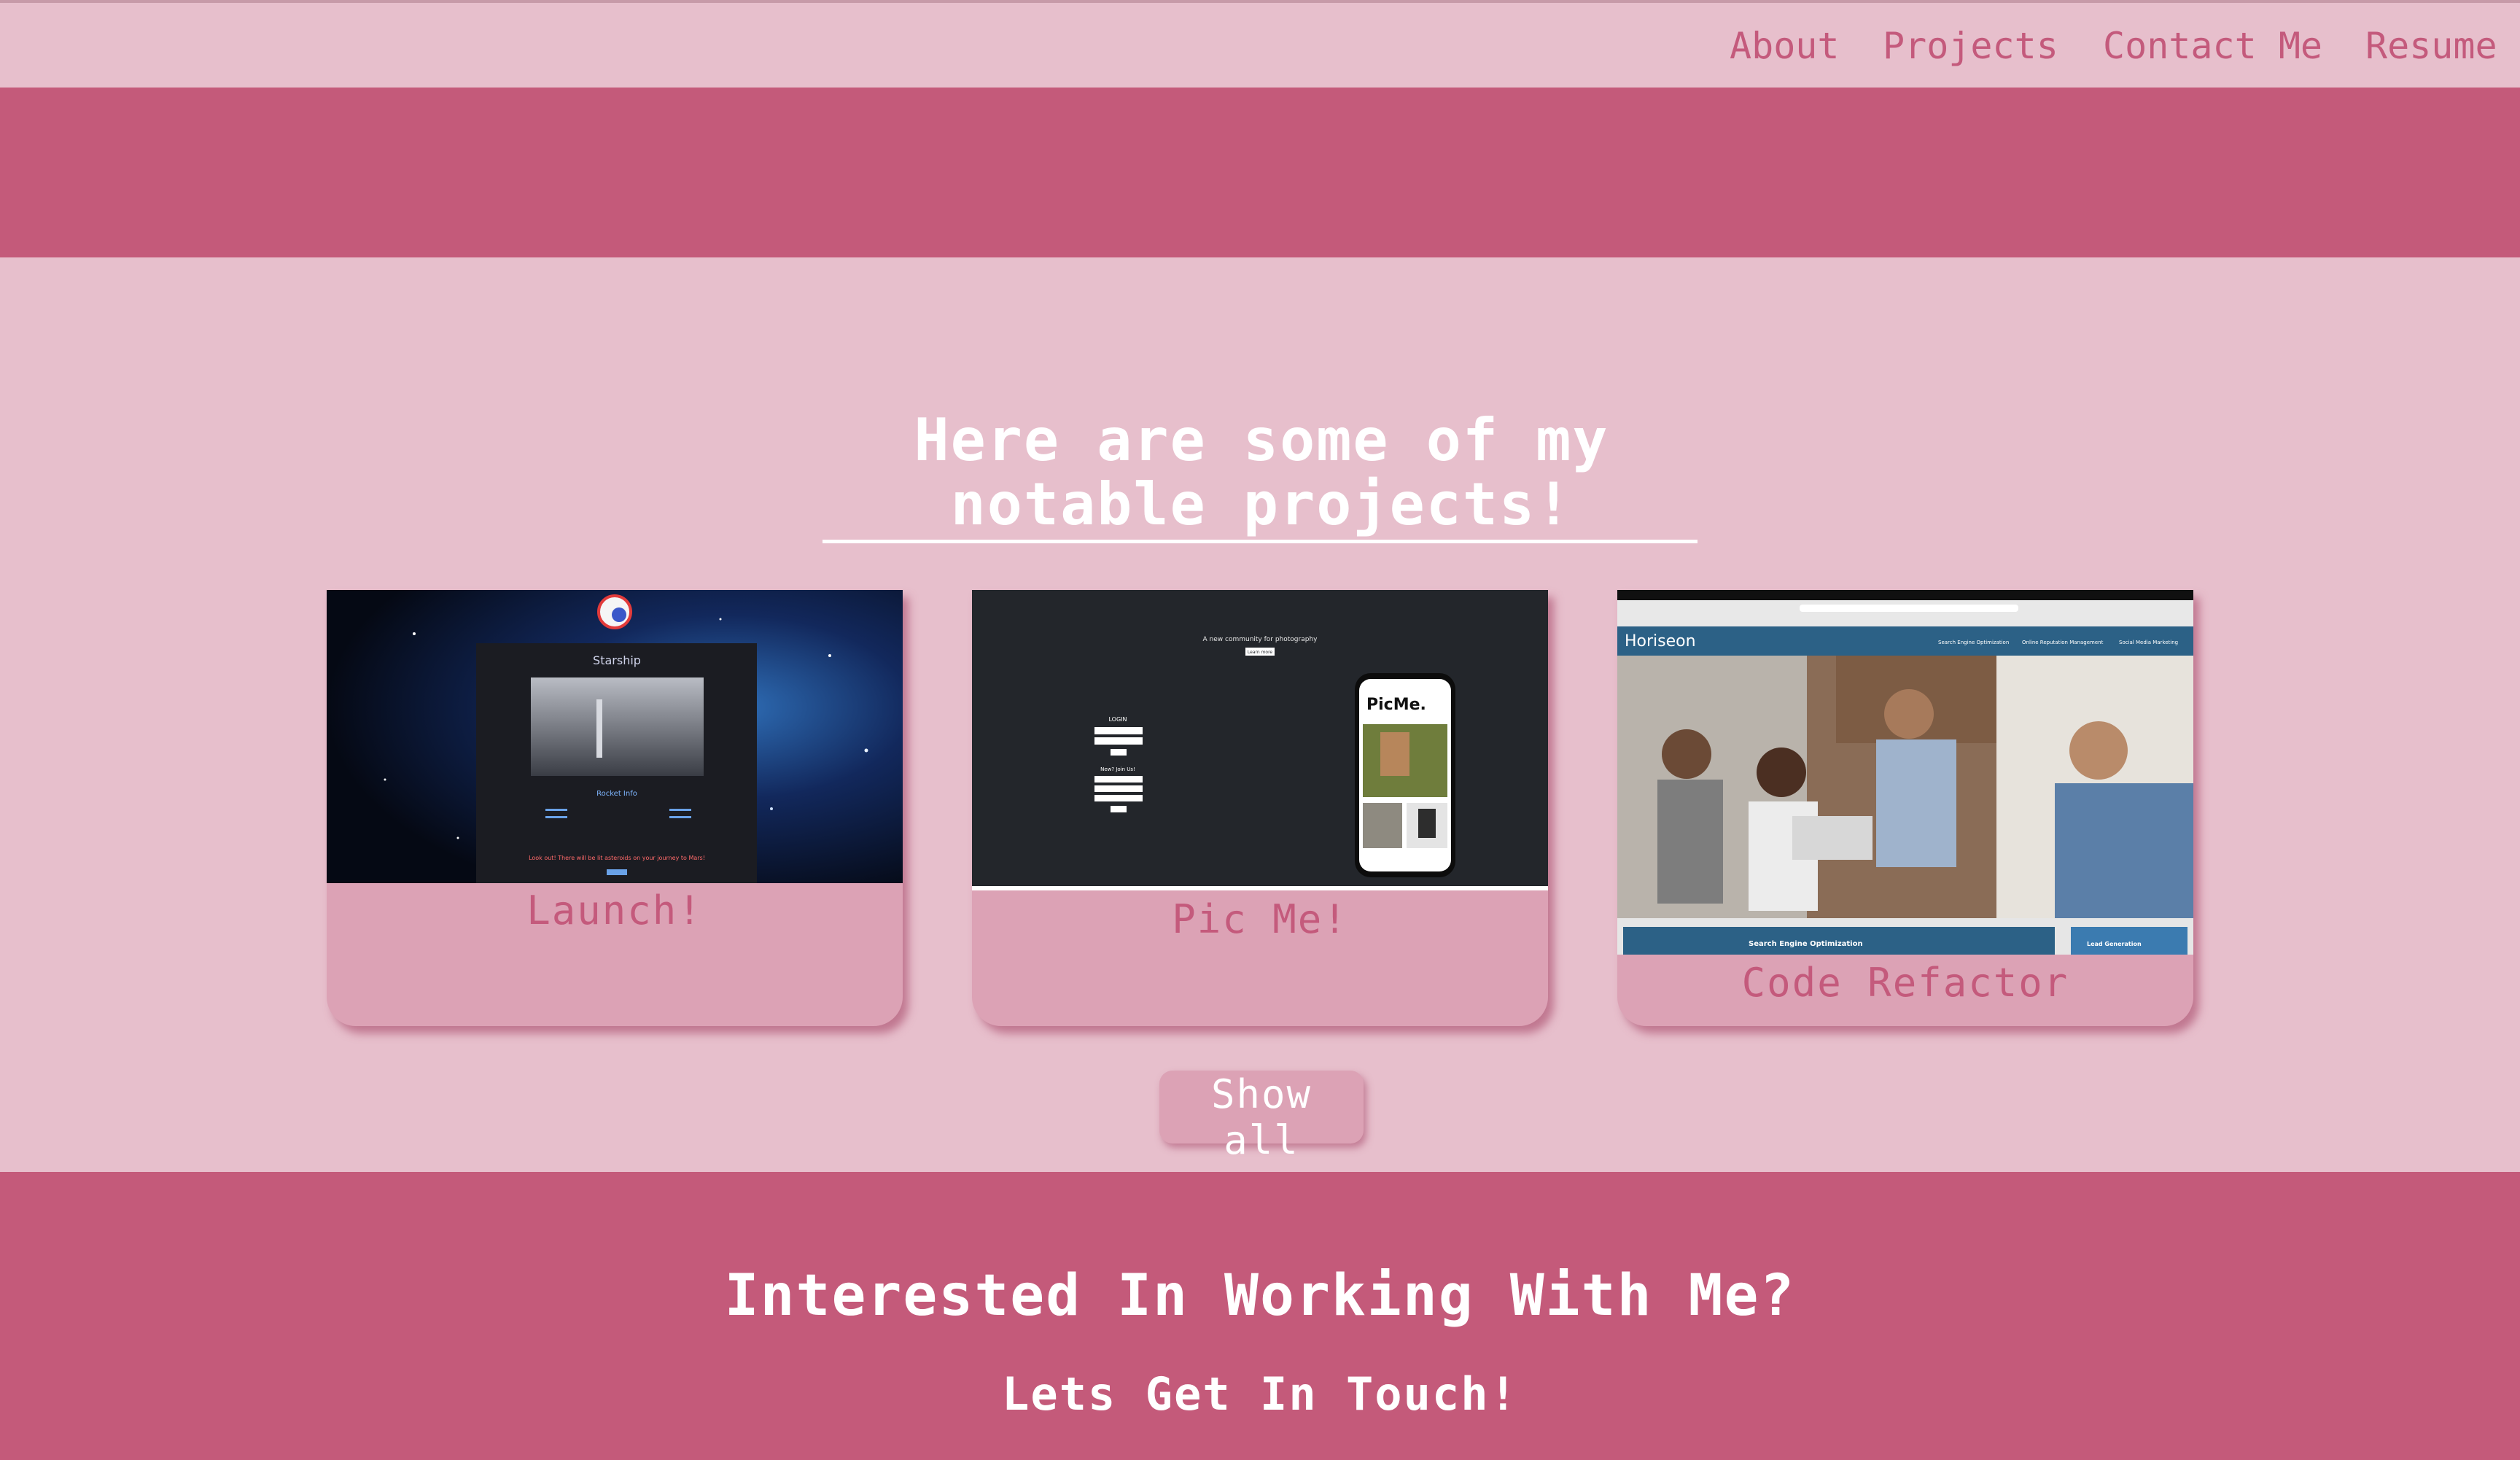 The width and height of the screenshot is (2520, 1460). I want to click on footer-title: Interested In Working With Me?, so click(1260, 1296).